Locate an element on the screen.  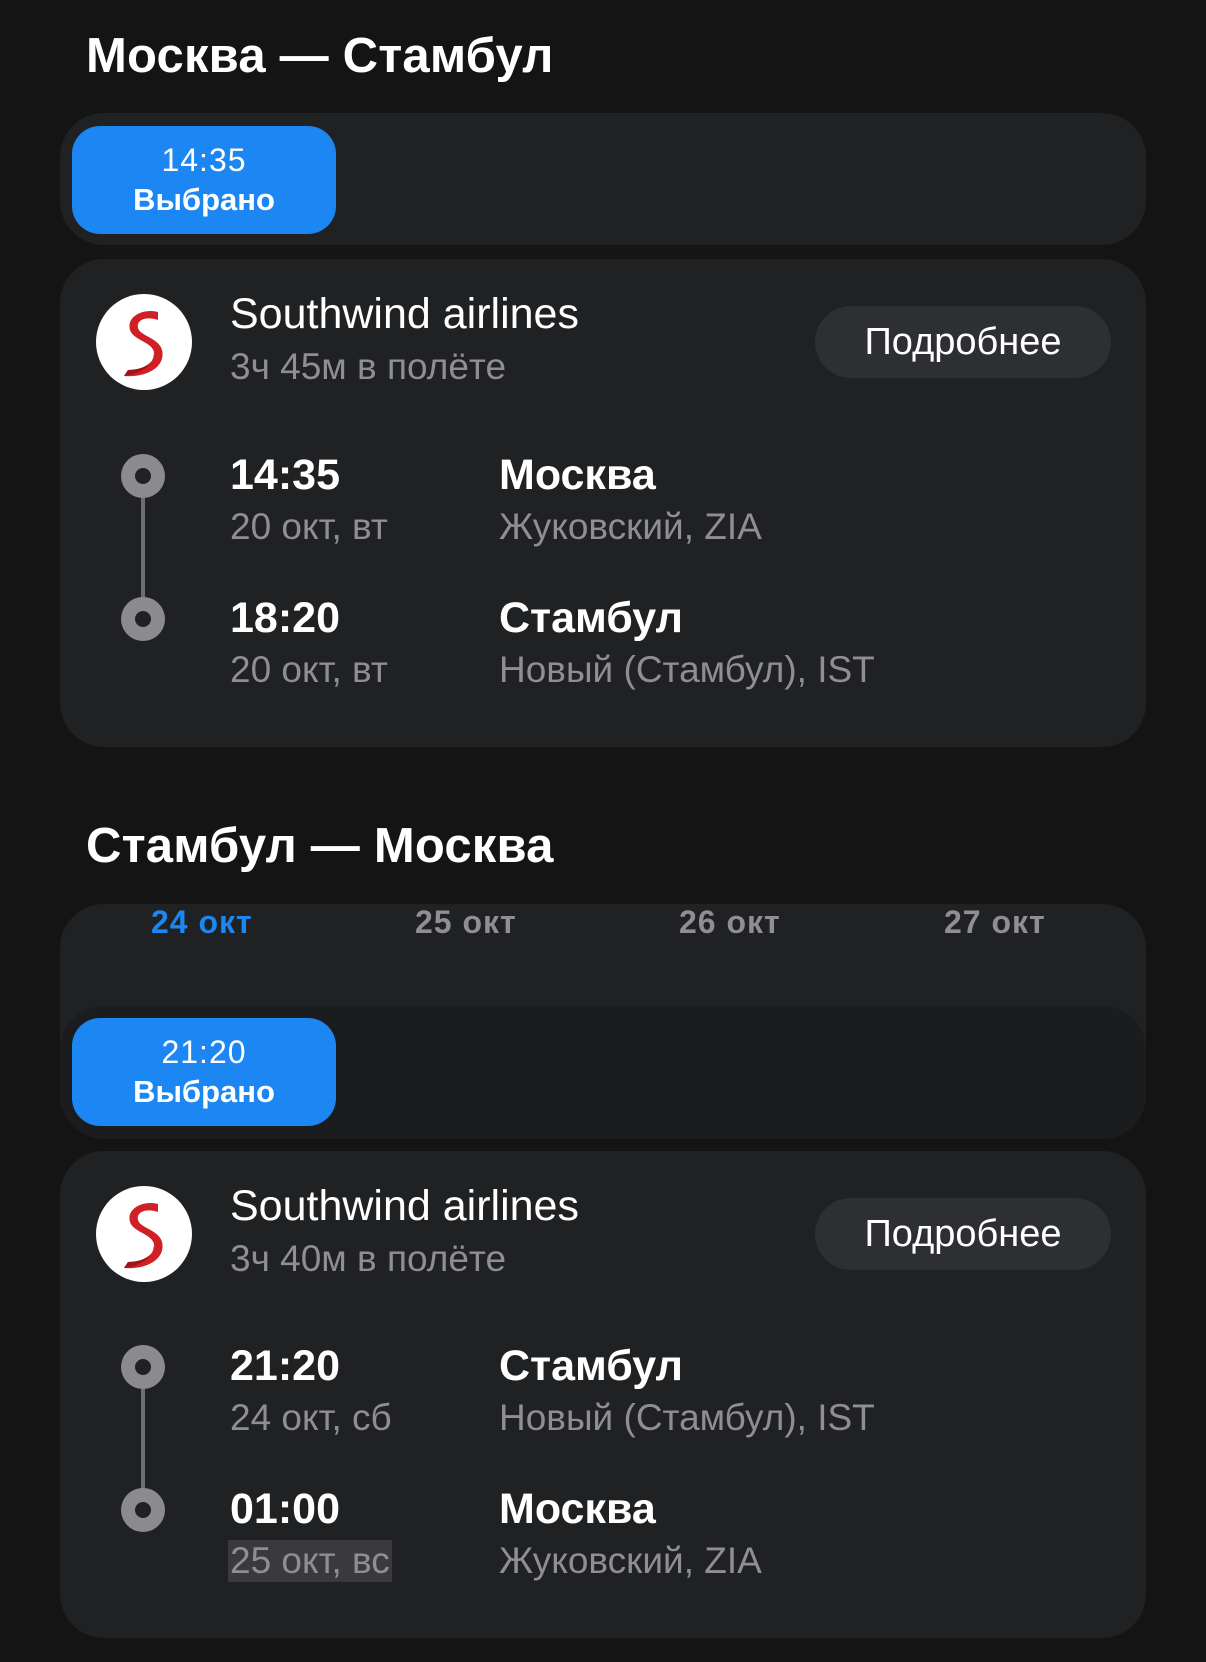
flight-duration: 3ч 45м в полёте is located at coordinates (368, 366).